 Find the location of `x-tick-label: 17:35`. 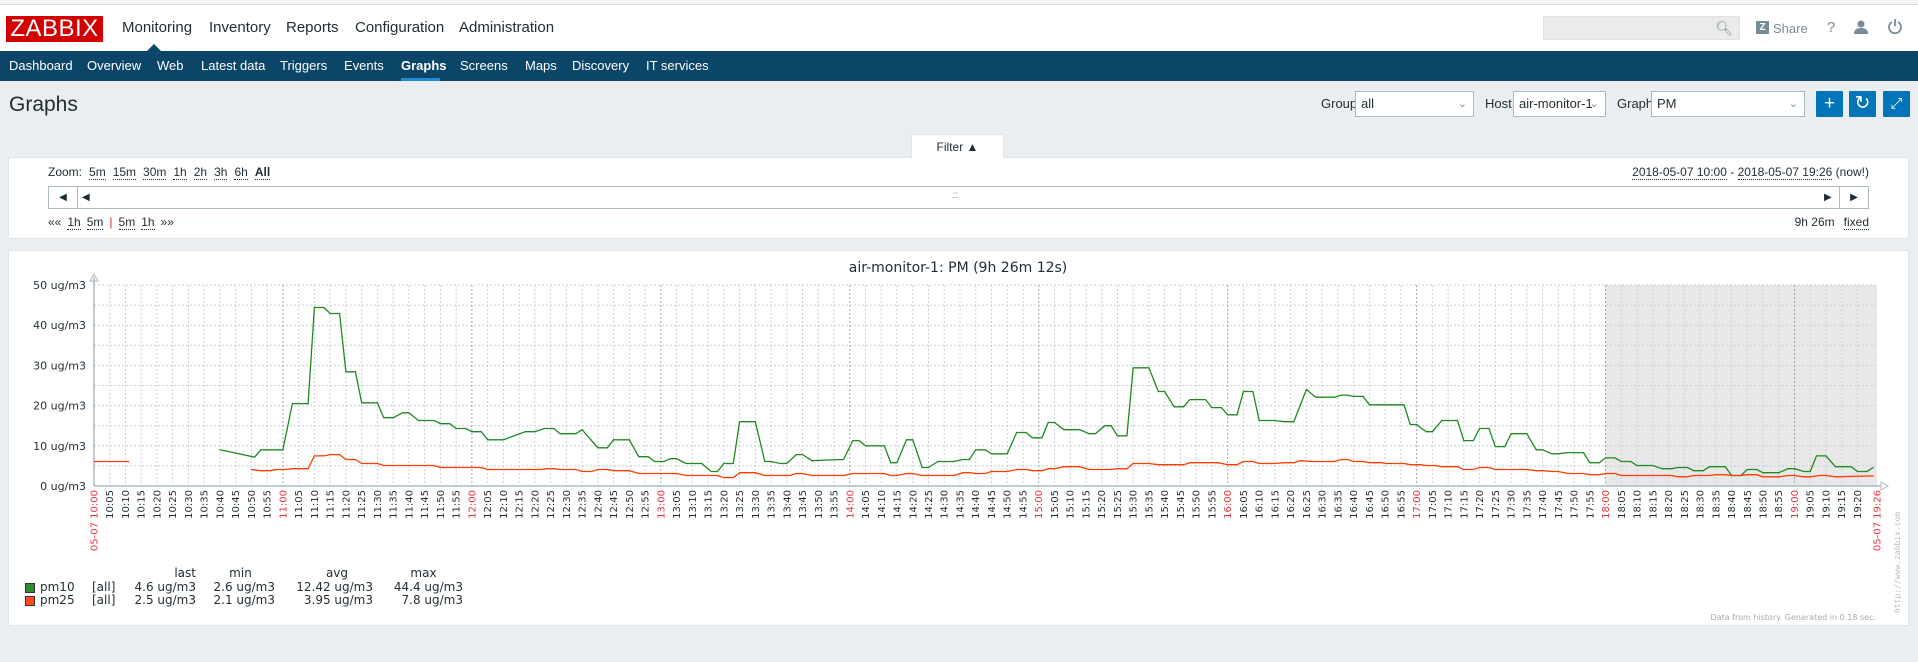

x-tick-label: 17:35 is located at coordinates (1527, 504).